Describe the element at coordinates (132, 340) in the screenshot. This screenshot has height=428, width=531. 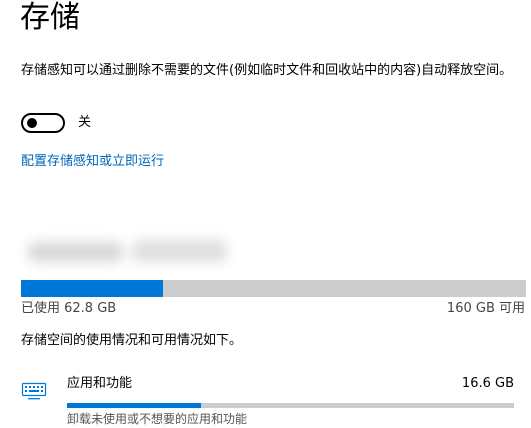
I see `usage-section-description: 存储空间的使用情况和可用情况如下。` at that location.